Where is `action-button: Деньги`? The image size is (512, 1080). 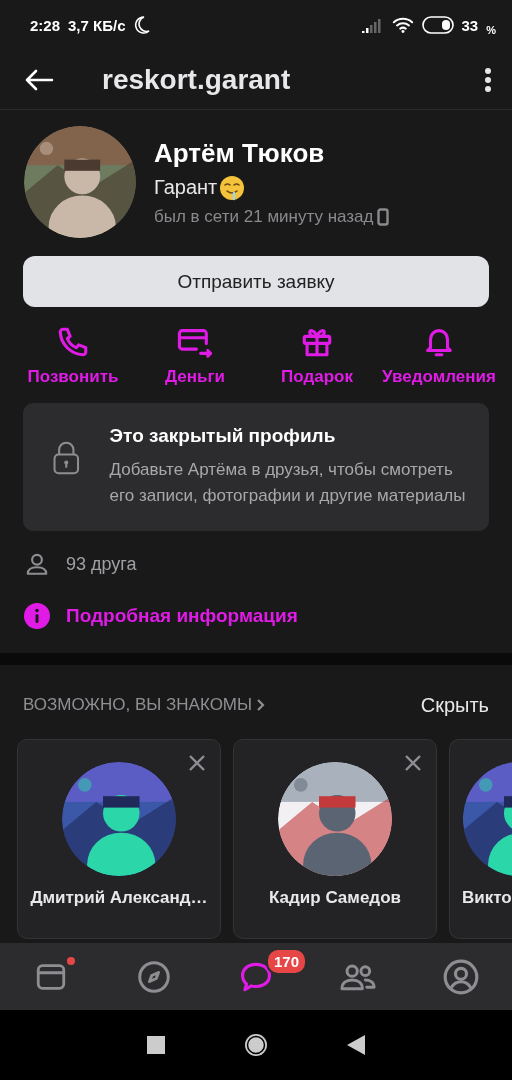 action-button: Деньги is located at coordinates (195, 356).